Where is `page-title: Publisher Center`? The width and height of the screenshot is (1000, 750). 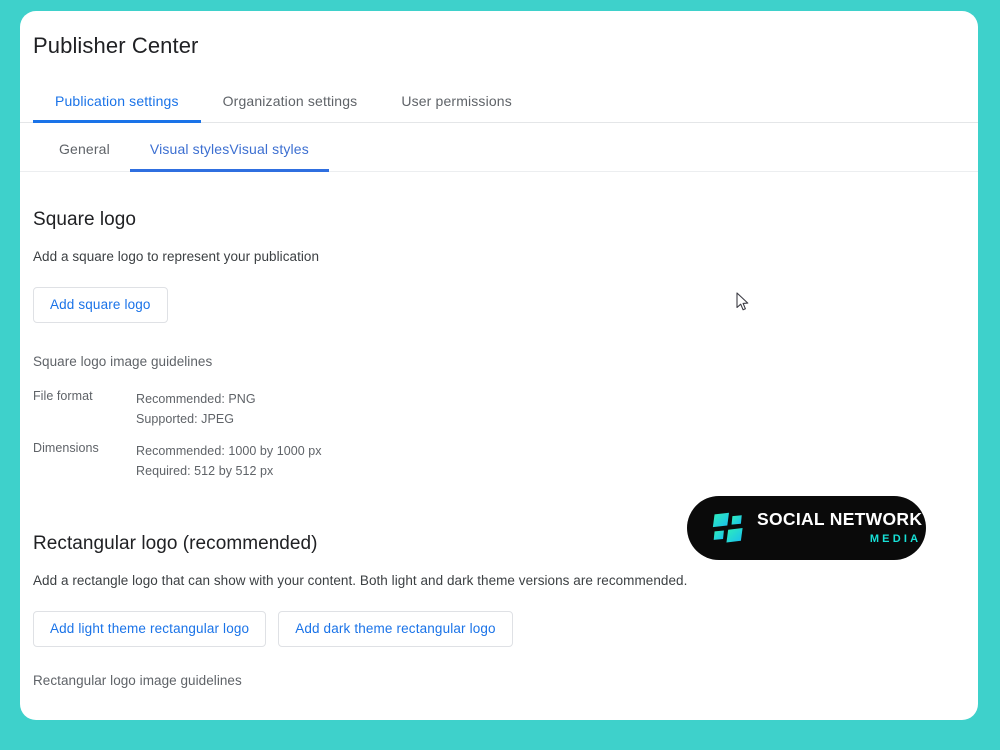 page-title: Publisher Center is located at coordinates (116, 45).